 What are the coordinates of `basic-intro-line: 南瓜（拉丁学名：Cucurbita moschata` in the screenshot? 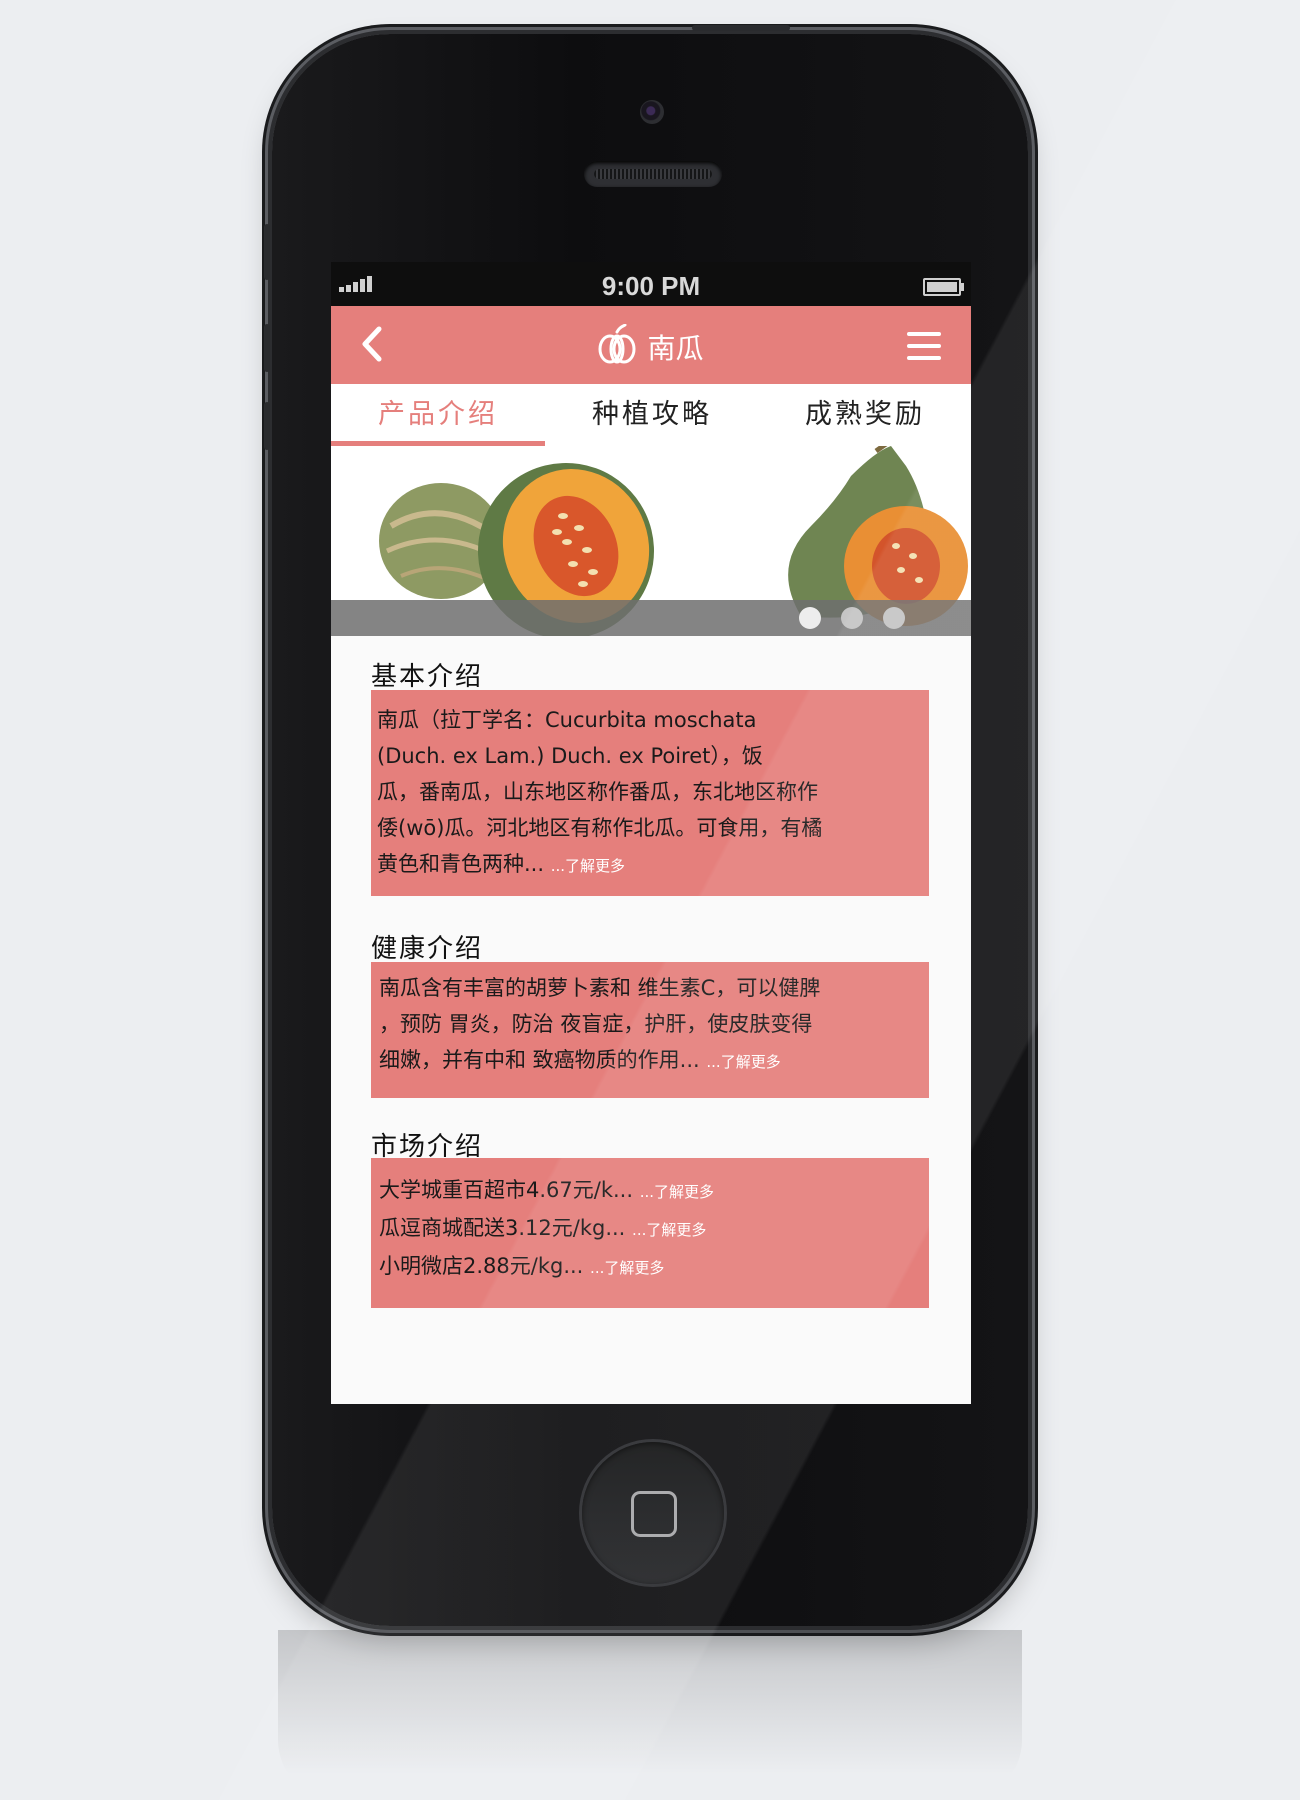 It's located at (567, 720).